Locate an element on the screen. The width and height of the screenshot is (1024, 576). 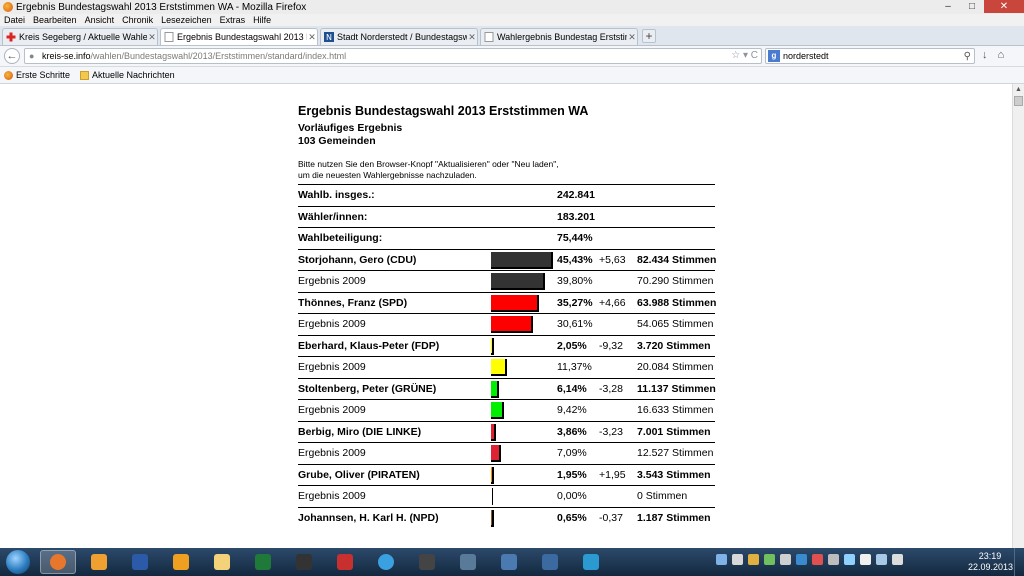
taskbar-media-player-button is located at coordinates (181, 562).